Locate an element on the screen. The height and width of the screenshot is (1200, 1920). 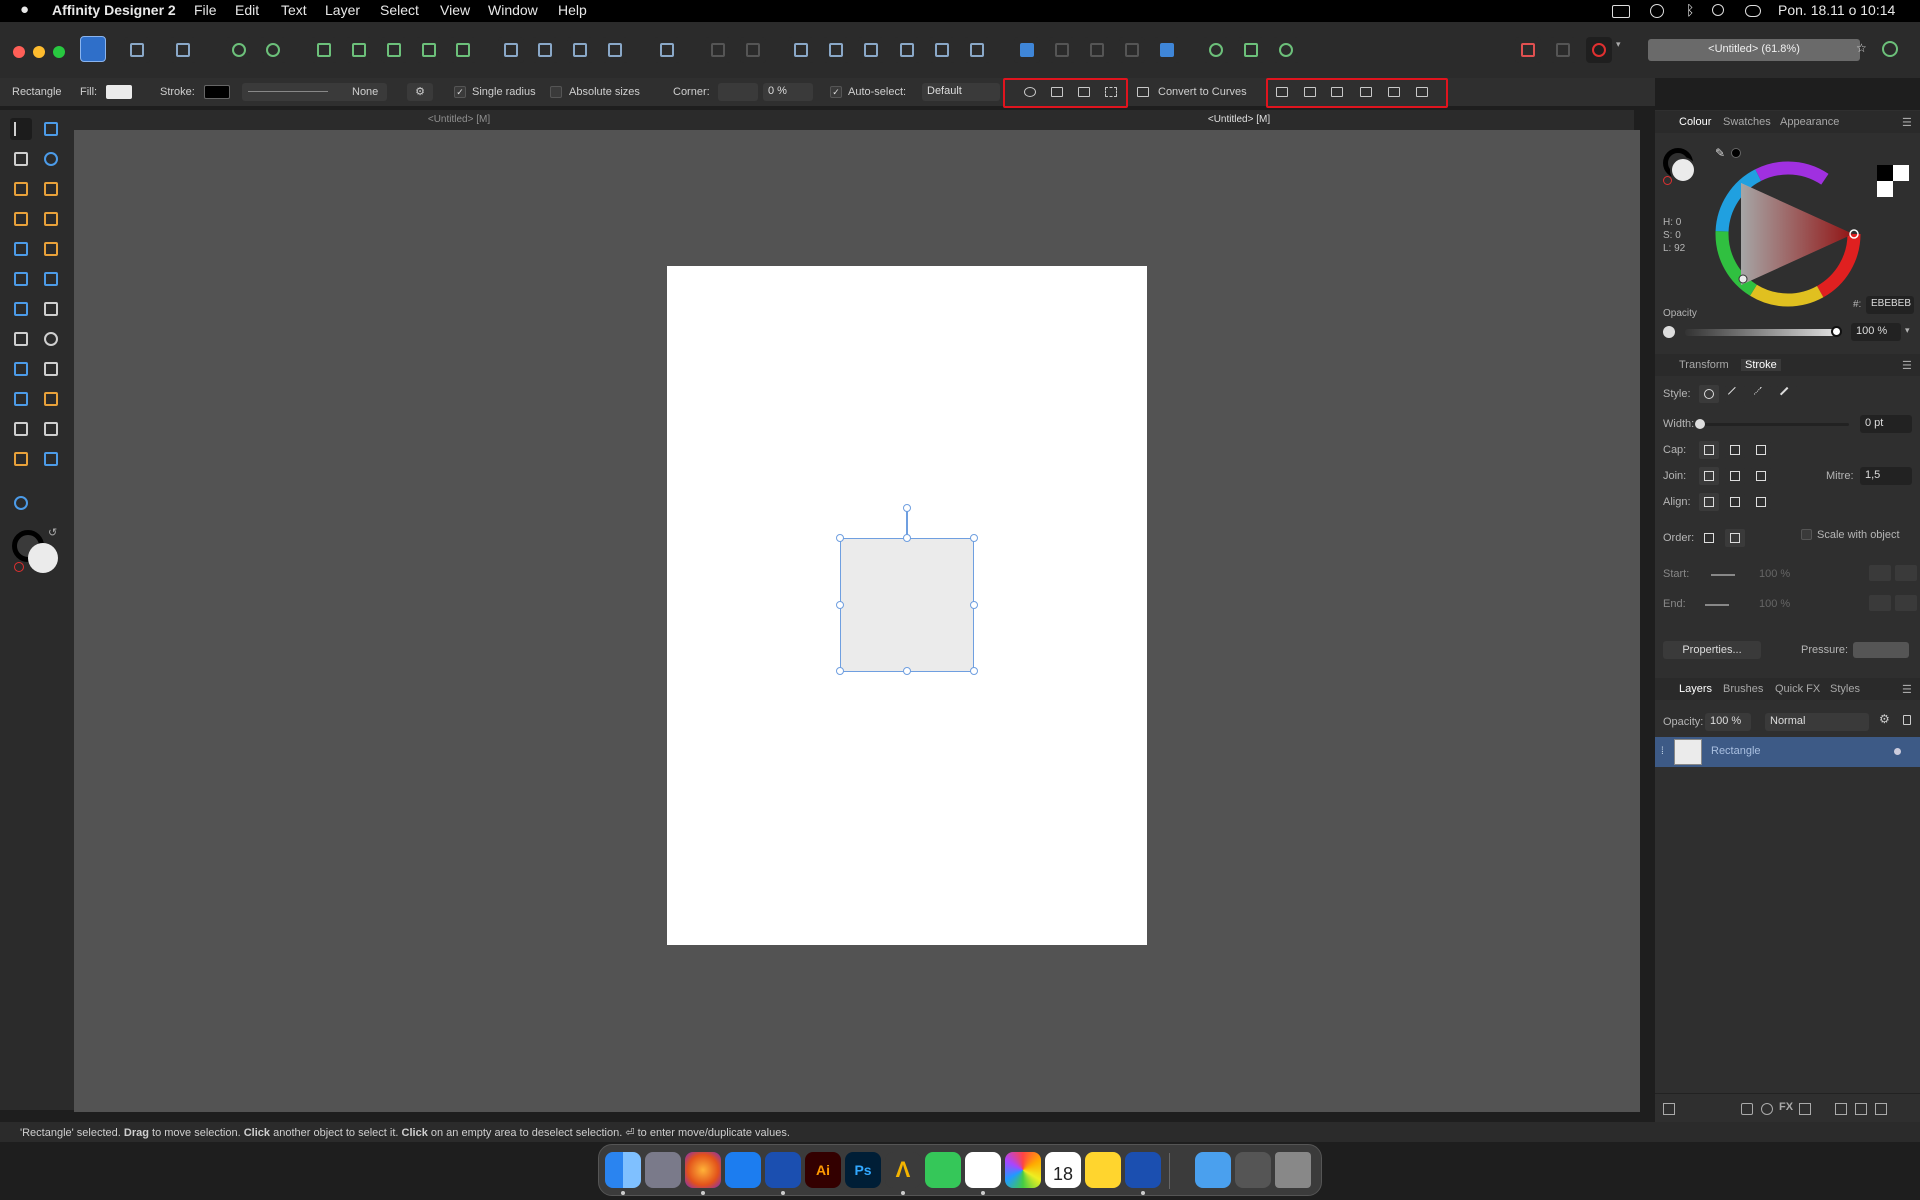
menu-help: Help is located at coordinates (572, 10).